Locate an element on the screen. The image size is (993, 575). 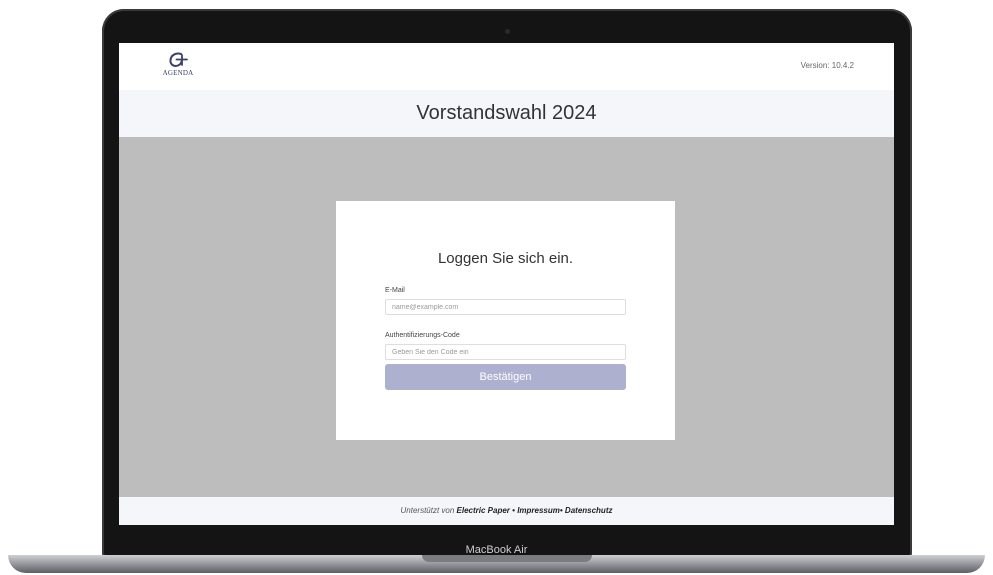
laptop-hinge-notch is located at coordinates (507, 558).